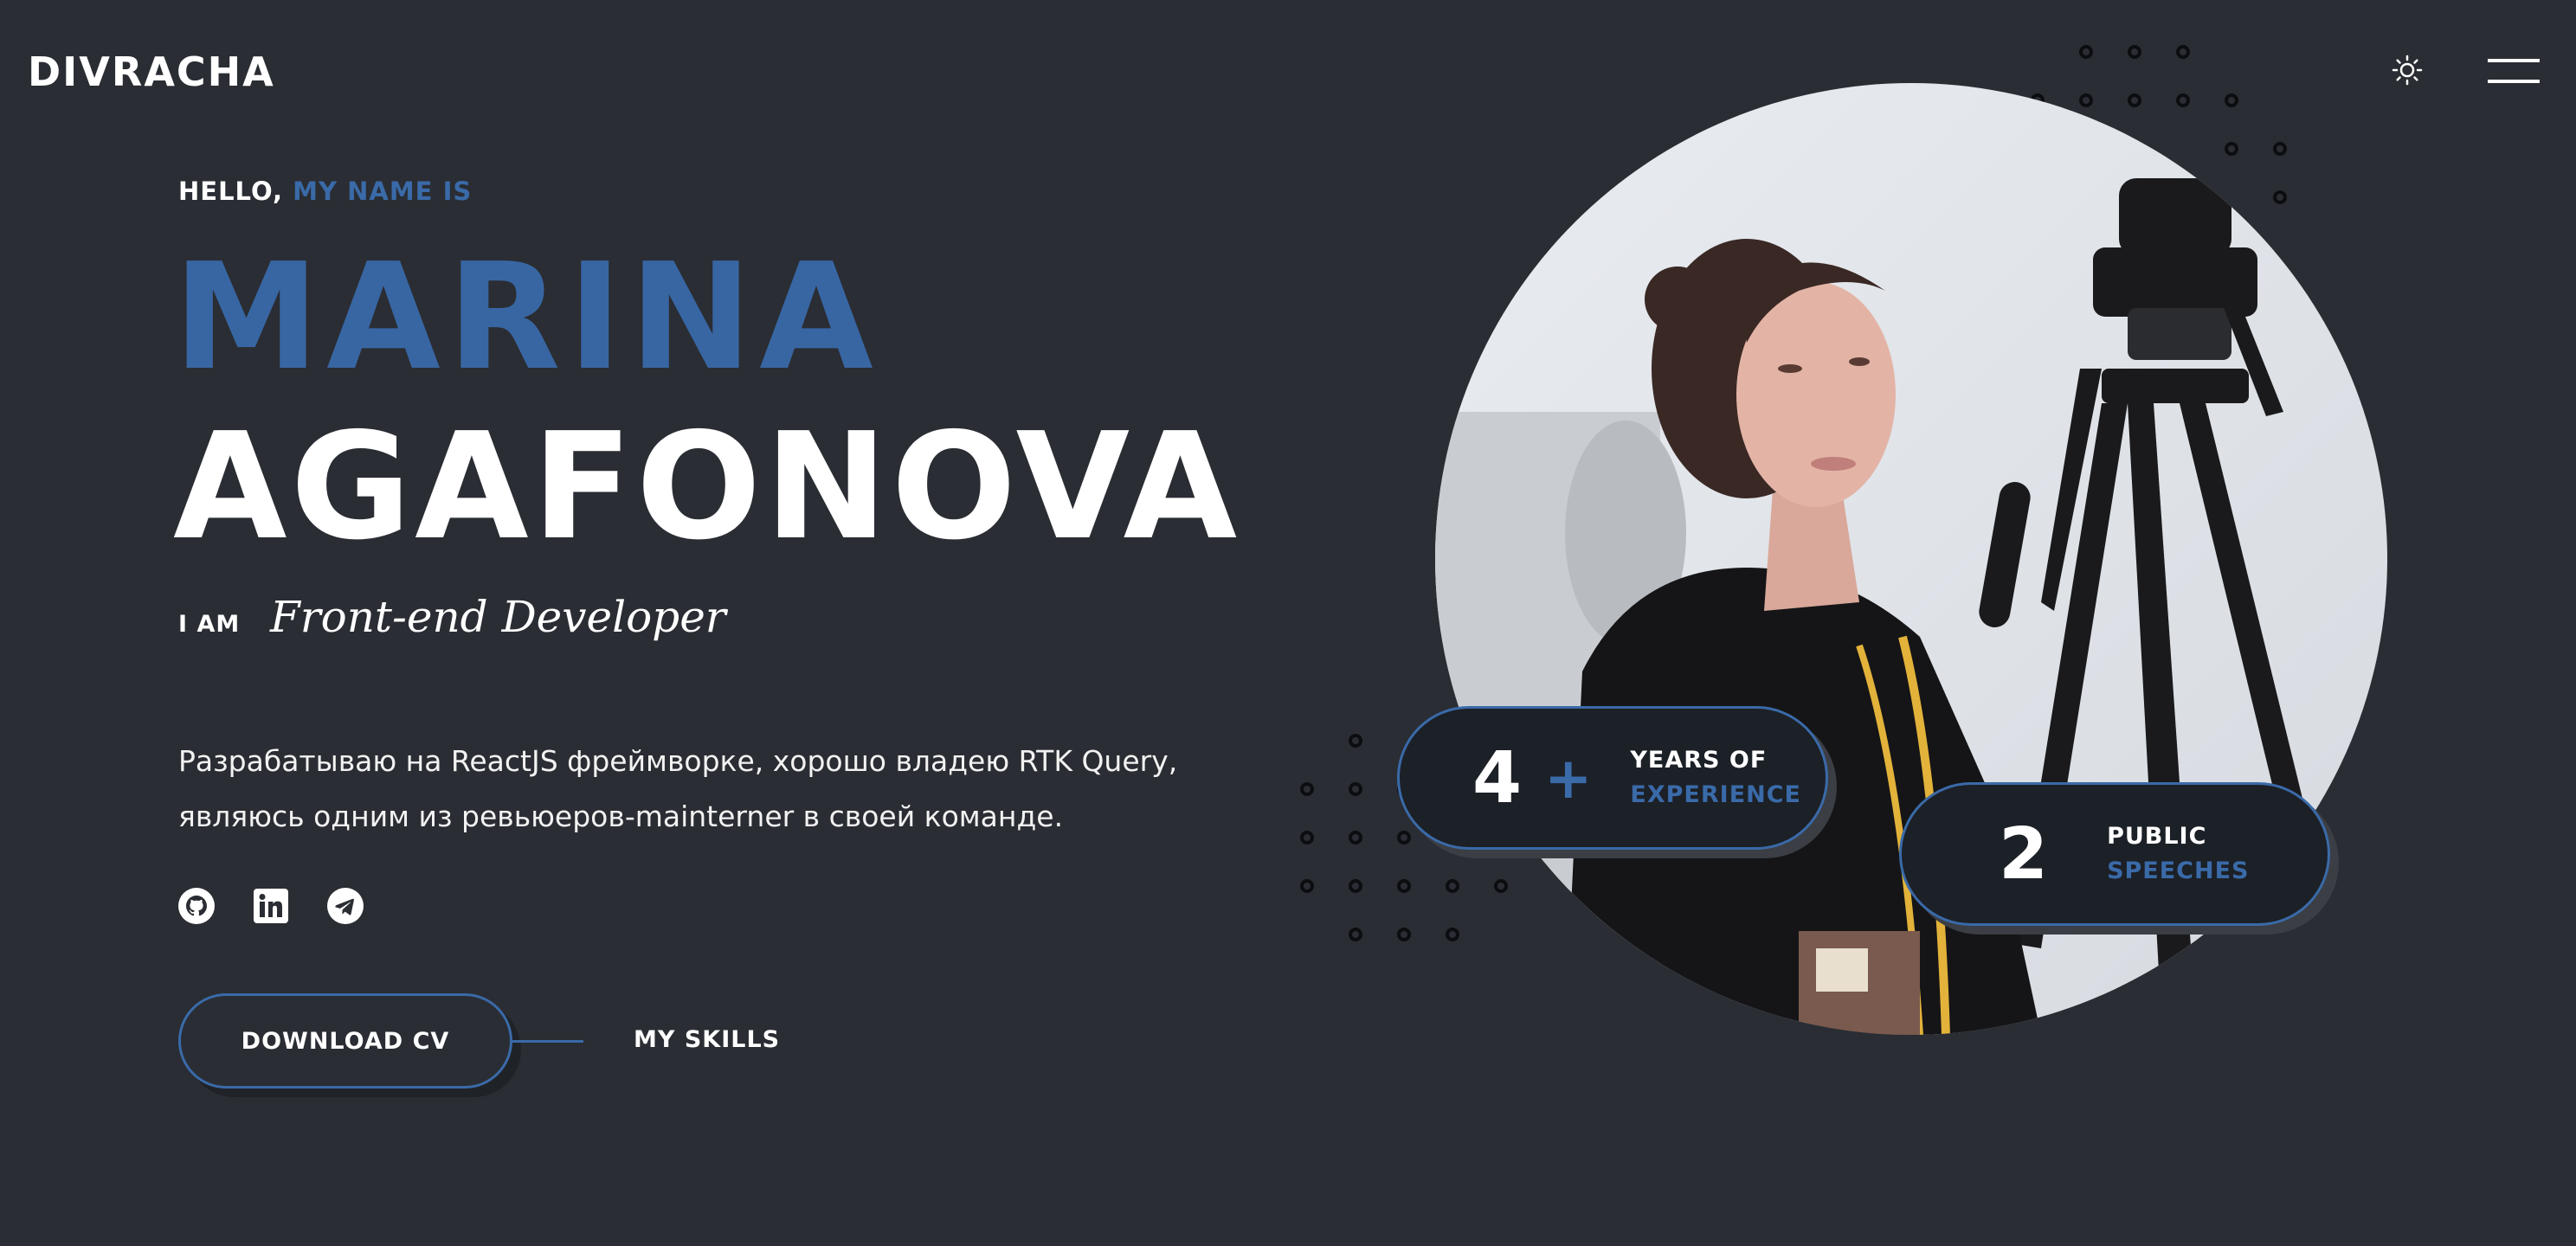 The image size is (2576, 1246). Describe the element at coordinates (2024, 854) in the screenshot. I see `speeches-value: 2` at that location.